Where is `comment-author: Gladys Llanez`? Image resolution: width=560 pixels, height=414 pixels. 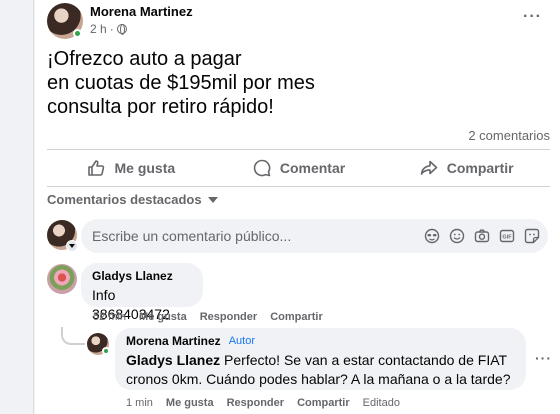 comment-author: Gladys Llanez is located at coordinates (142, 276).